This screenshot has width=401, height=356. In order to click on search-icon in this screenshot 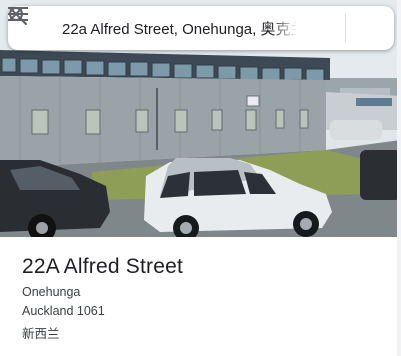, I will do `click(177, 28)`.